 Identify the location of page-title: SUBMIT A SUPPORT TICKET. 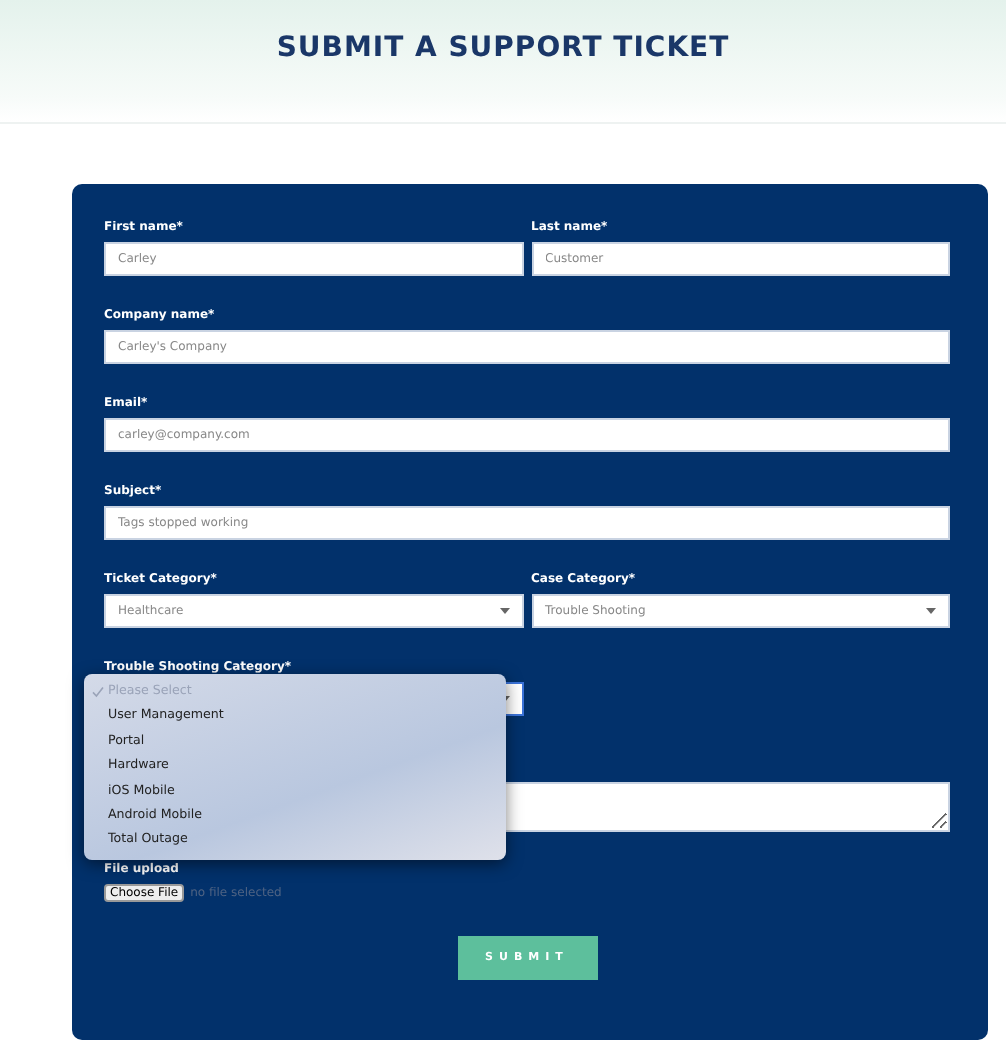
(503, 50).